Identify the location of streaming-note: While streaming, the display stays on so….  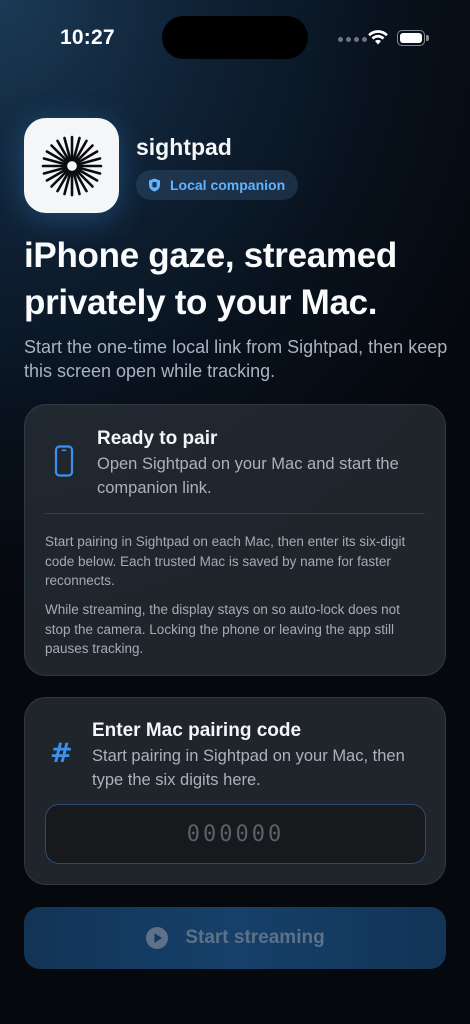
(222, 629).